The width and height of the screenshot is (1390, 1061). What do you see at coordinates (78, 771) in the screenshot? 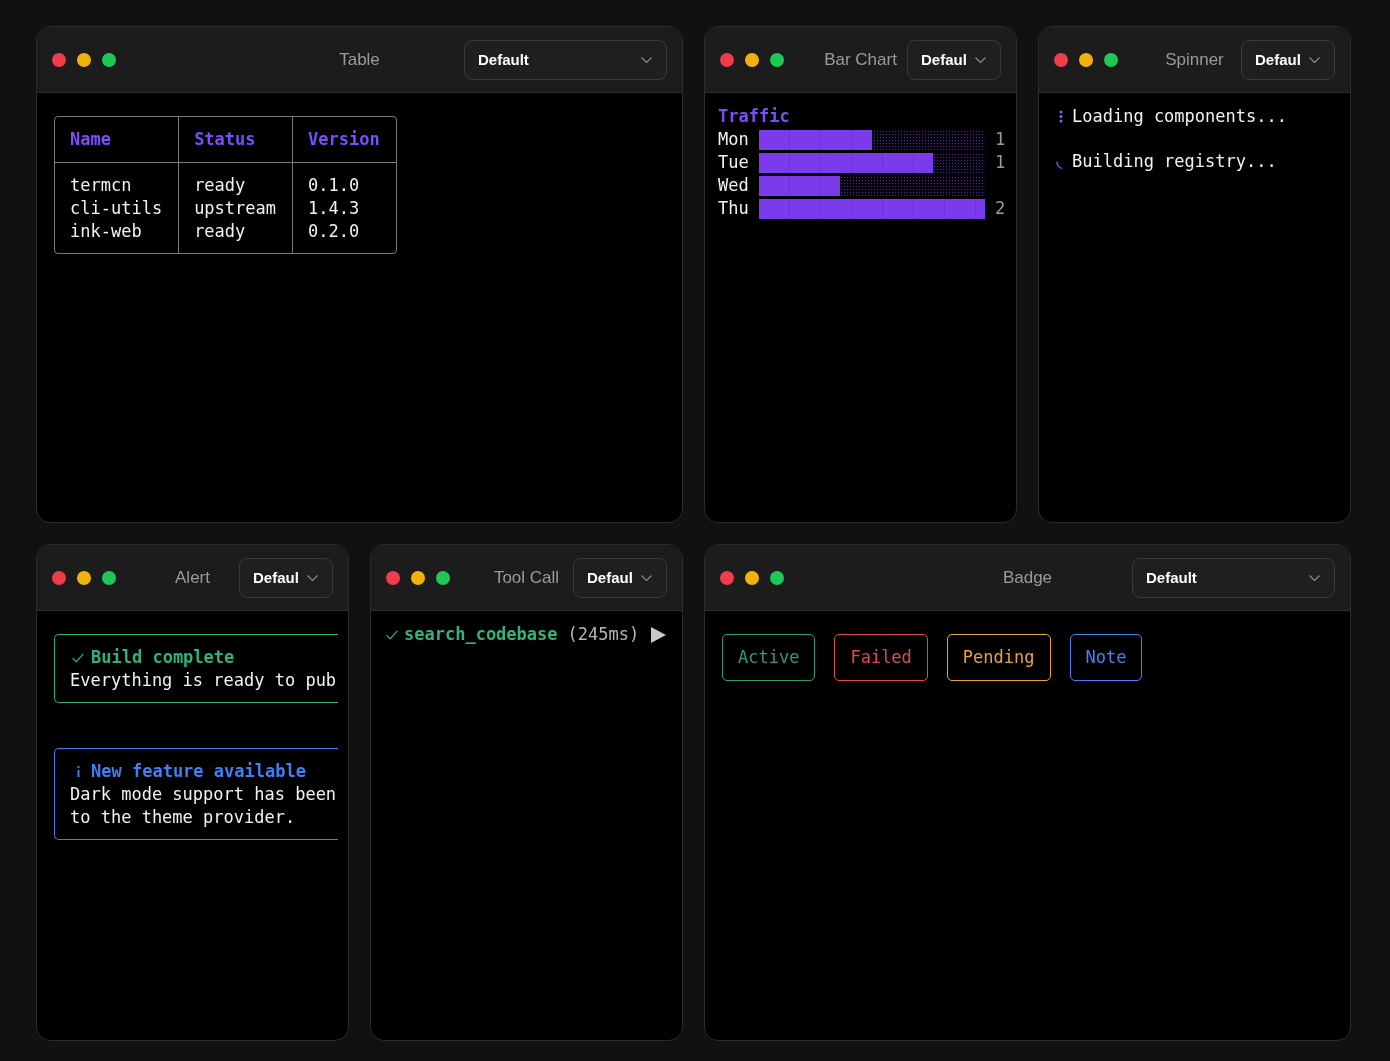
I see `info-icon` at bounding box center [78, 771].